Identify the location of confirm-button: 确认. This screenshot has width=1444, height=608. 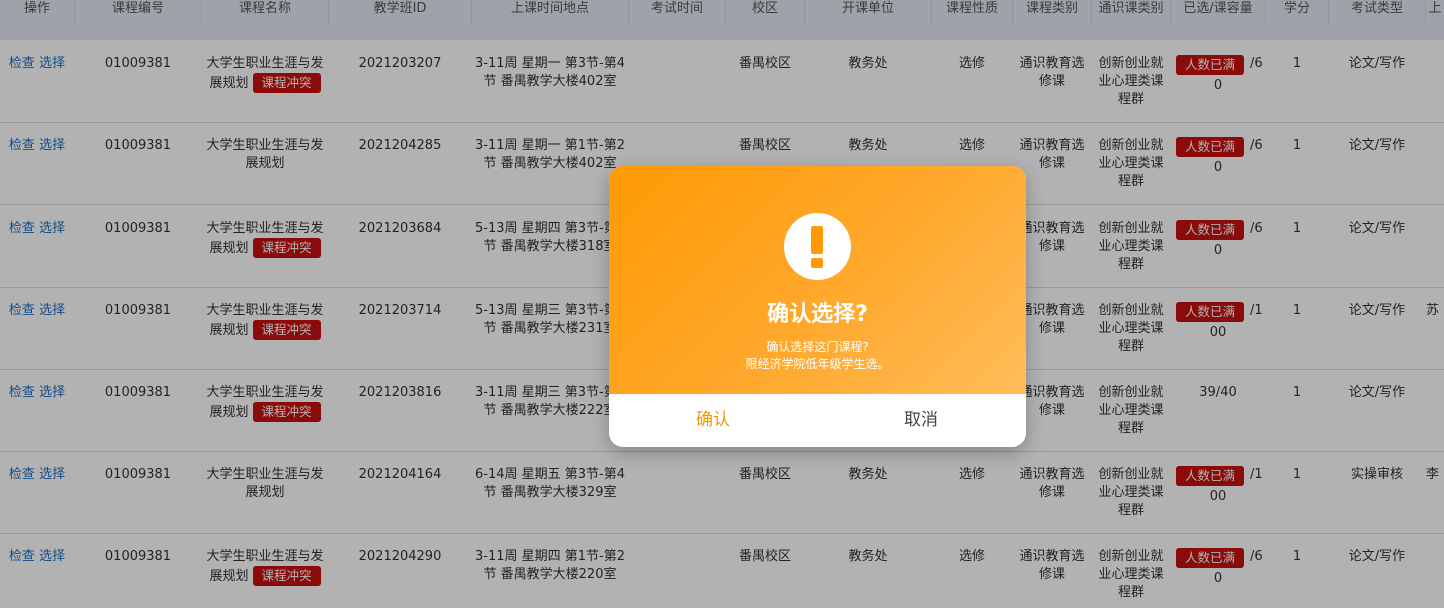
(713, 420).